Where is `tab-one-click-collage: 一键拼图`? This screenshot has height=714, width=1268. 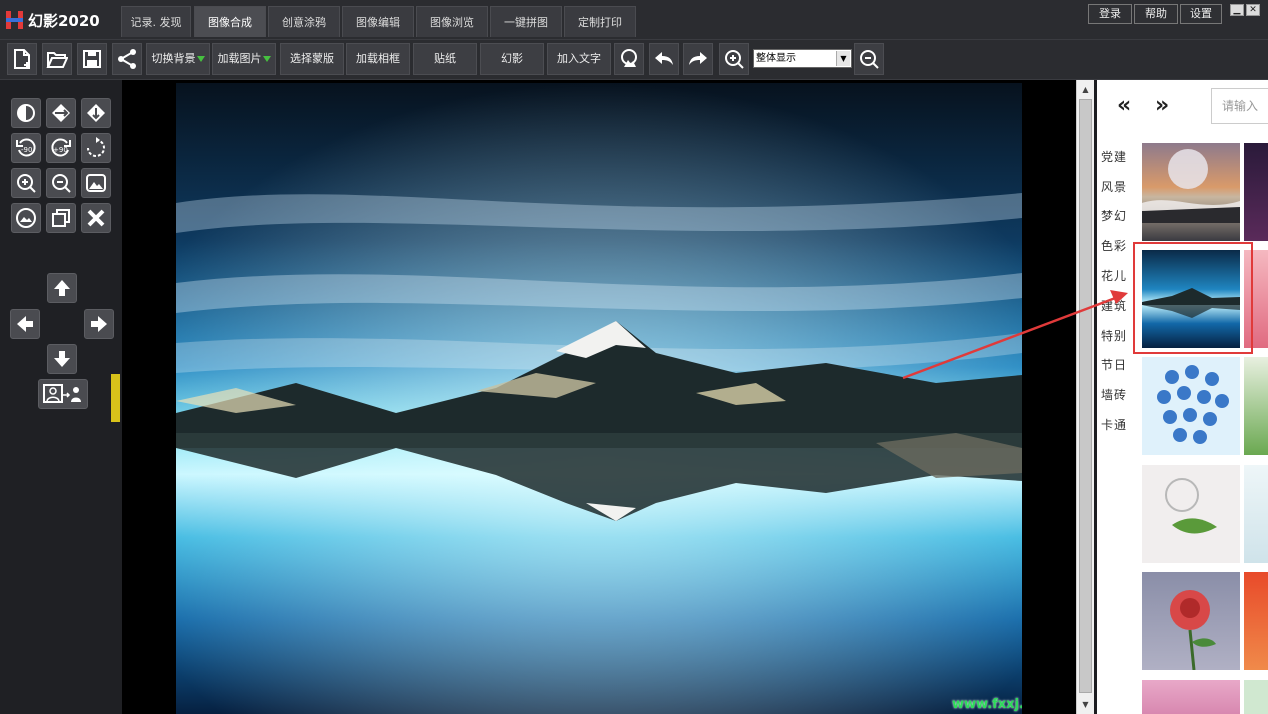 tab-one-click-collage: 一键拼图 is located at coordinates (526, 21).